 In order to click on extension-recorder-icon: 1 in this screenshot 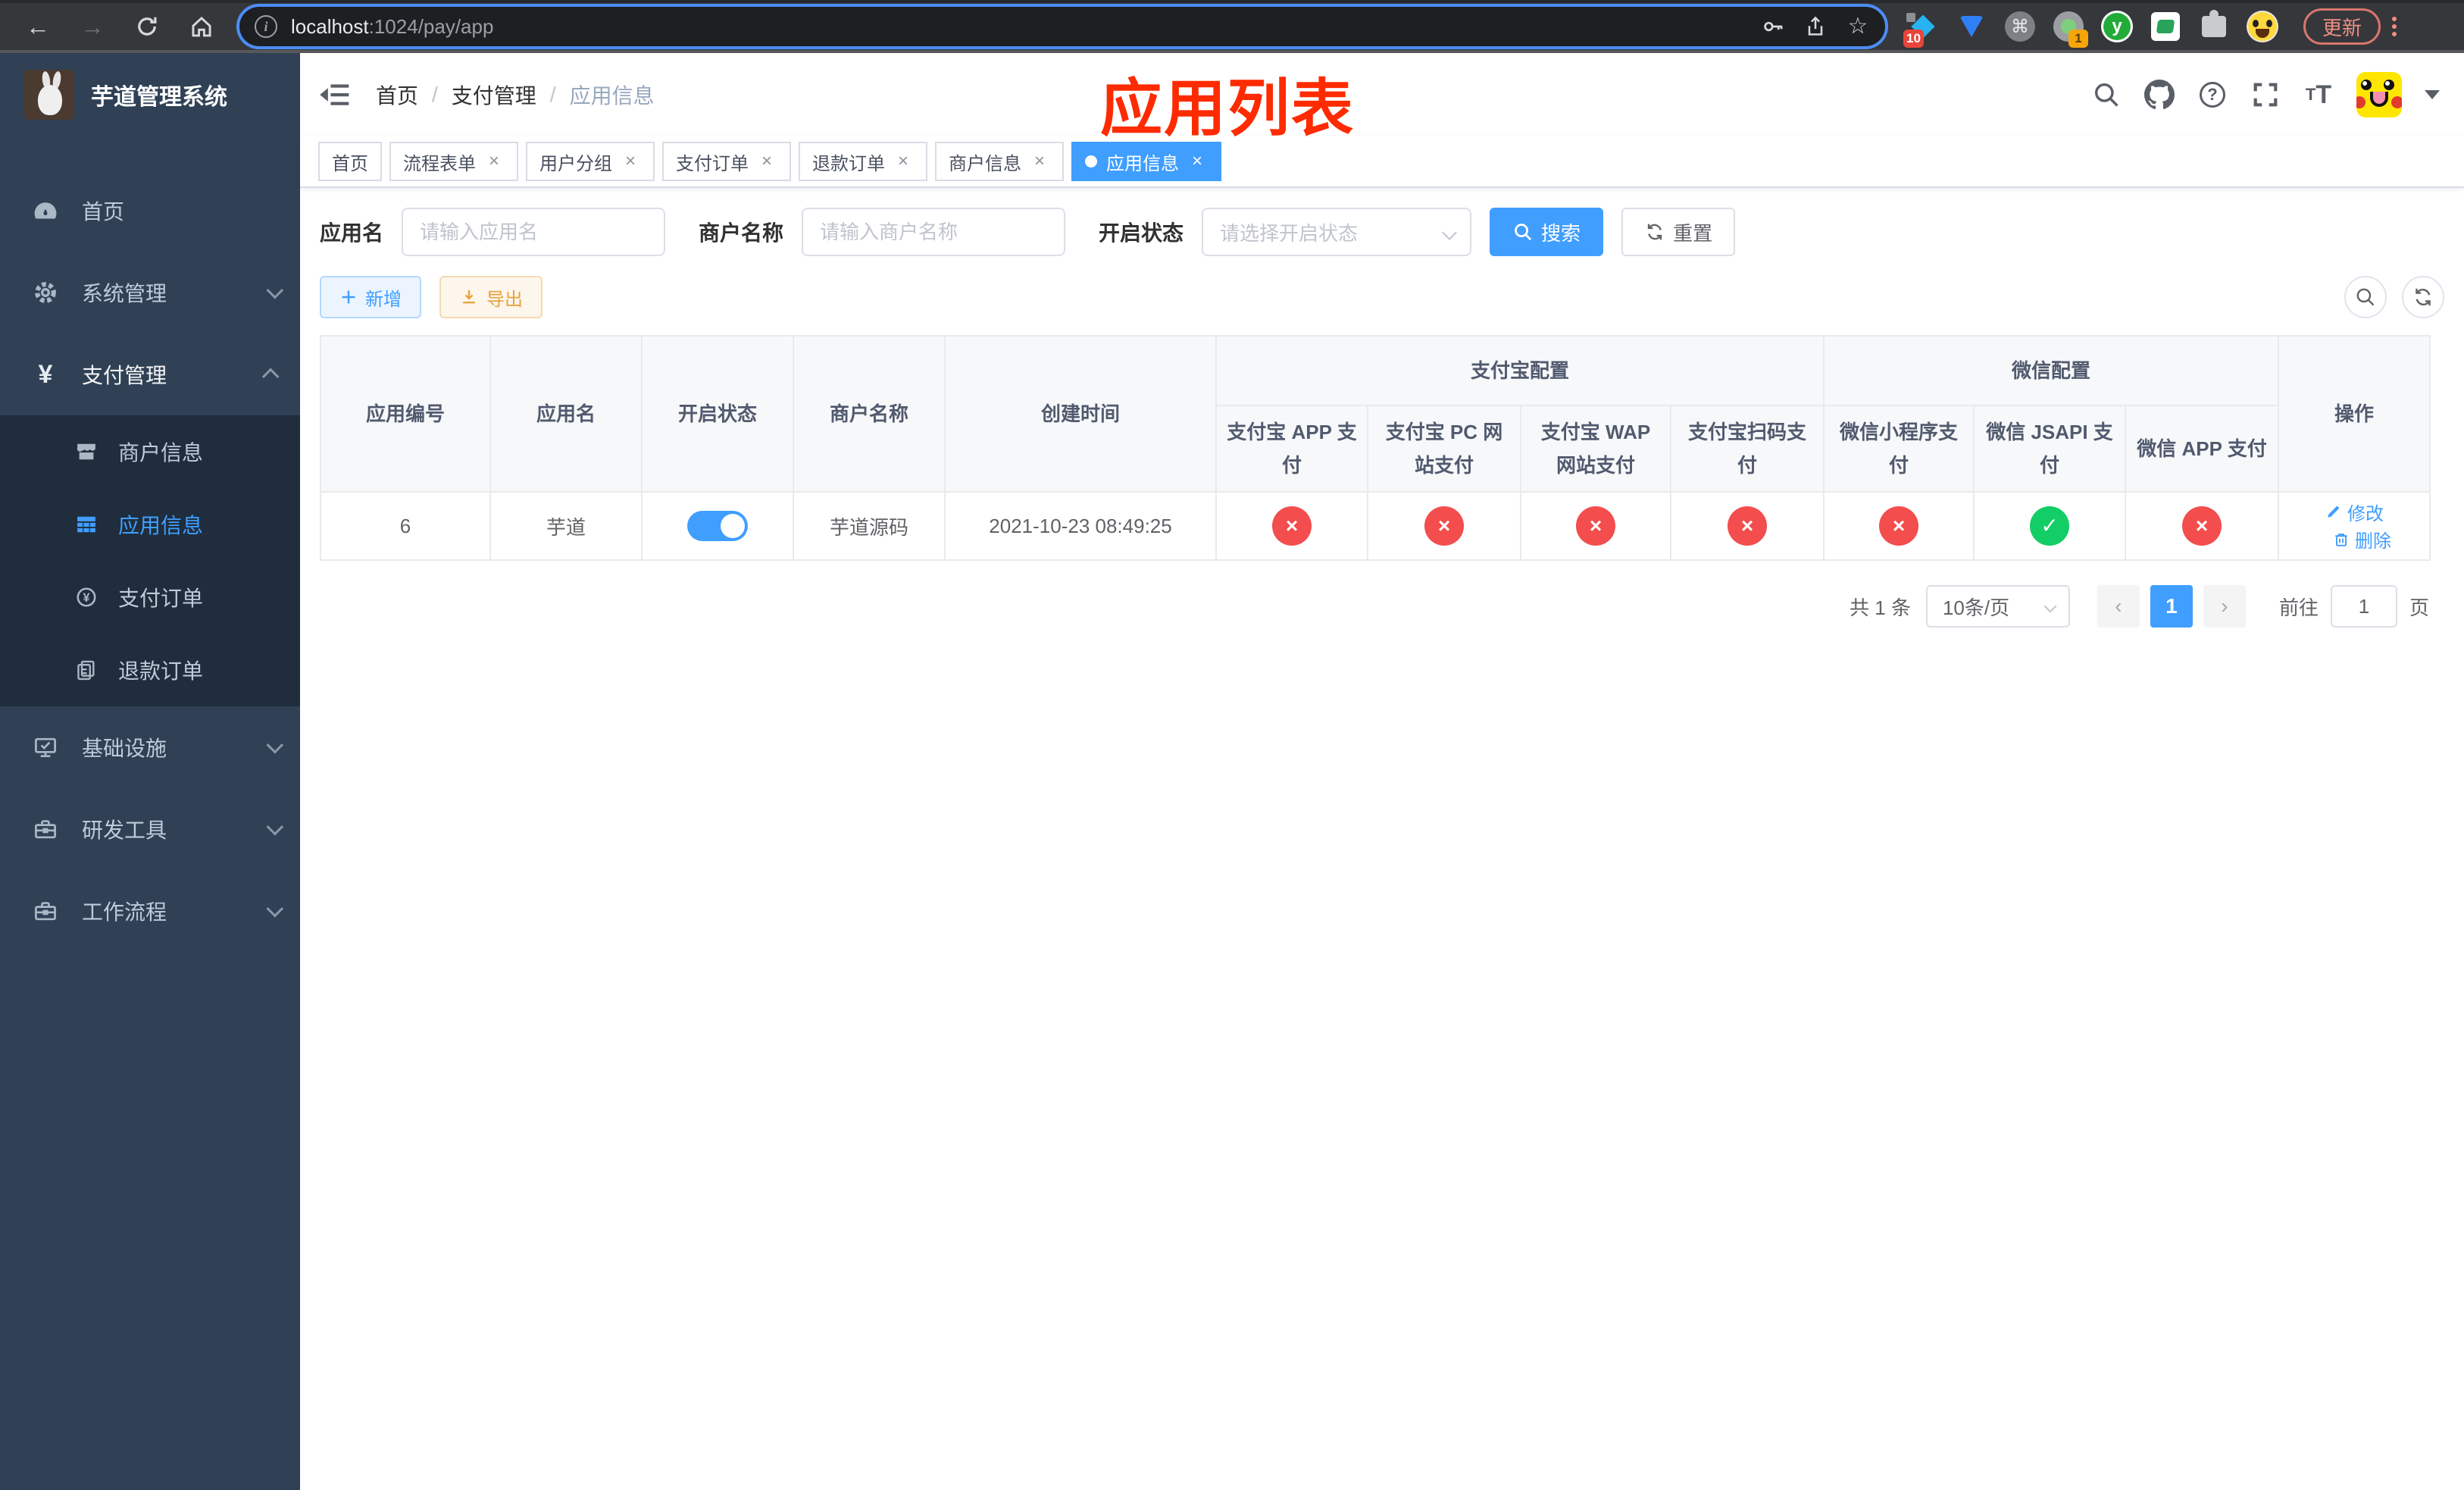, I will do `click(2070, 29)`.